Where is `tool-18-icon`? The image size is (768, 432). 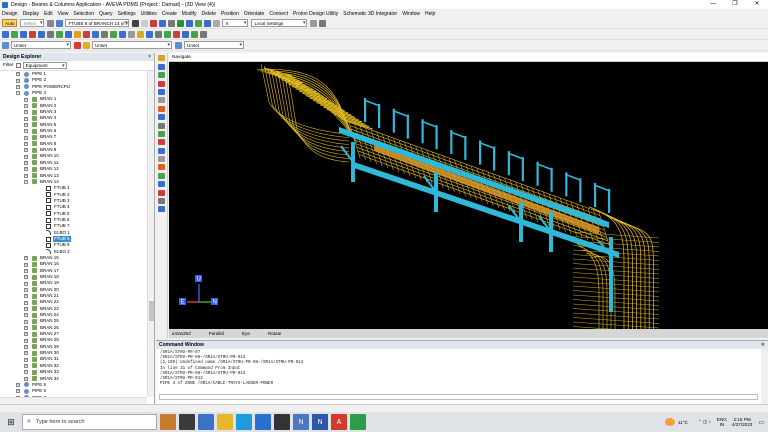 tool-18-icon is located at coordinates (158, 34).